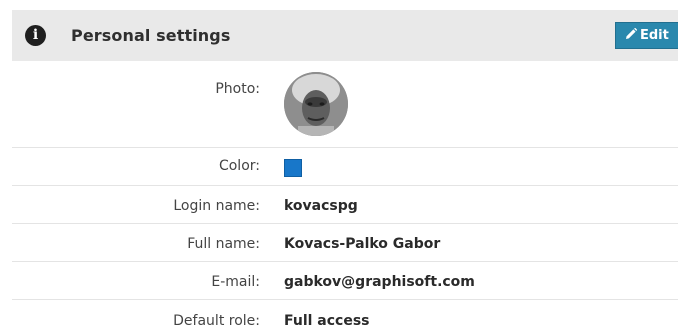  I want to click on pencil-icon, so click(631, 33).